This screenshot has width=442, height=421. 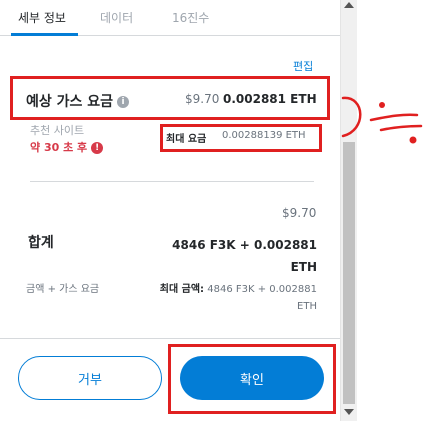 I want to click on total-label: 합계, so click(x=41, y=243).